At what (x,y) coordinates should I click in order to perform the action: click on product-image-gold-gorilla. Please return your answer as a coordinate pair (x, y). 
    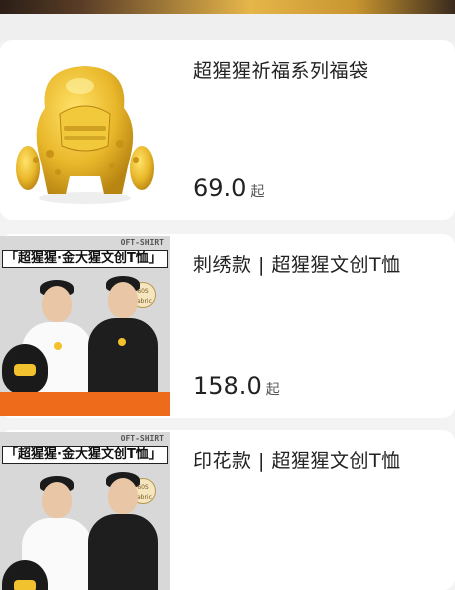
    Looking at the image, I should click on (85, 130).